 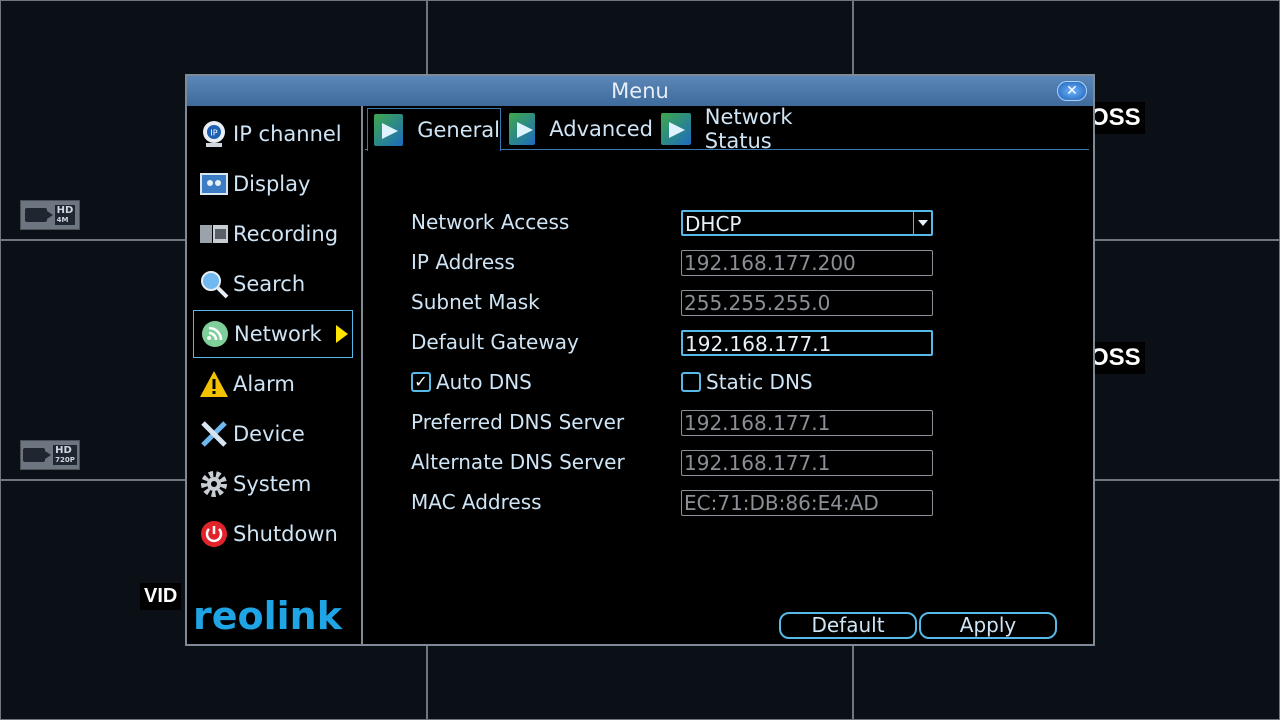 I want to click on ip-camera-icon: IP, so click(x=214, y=134).